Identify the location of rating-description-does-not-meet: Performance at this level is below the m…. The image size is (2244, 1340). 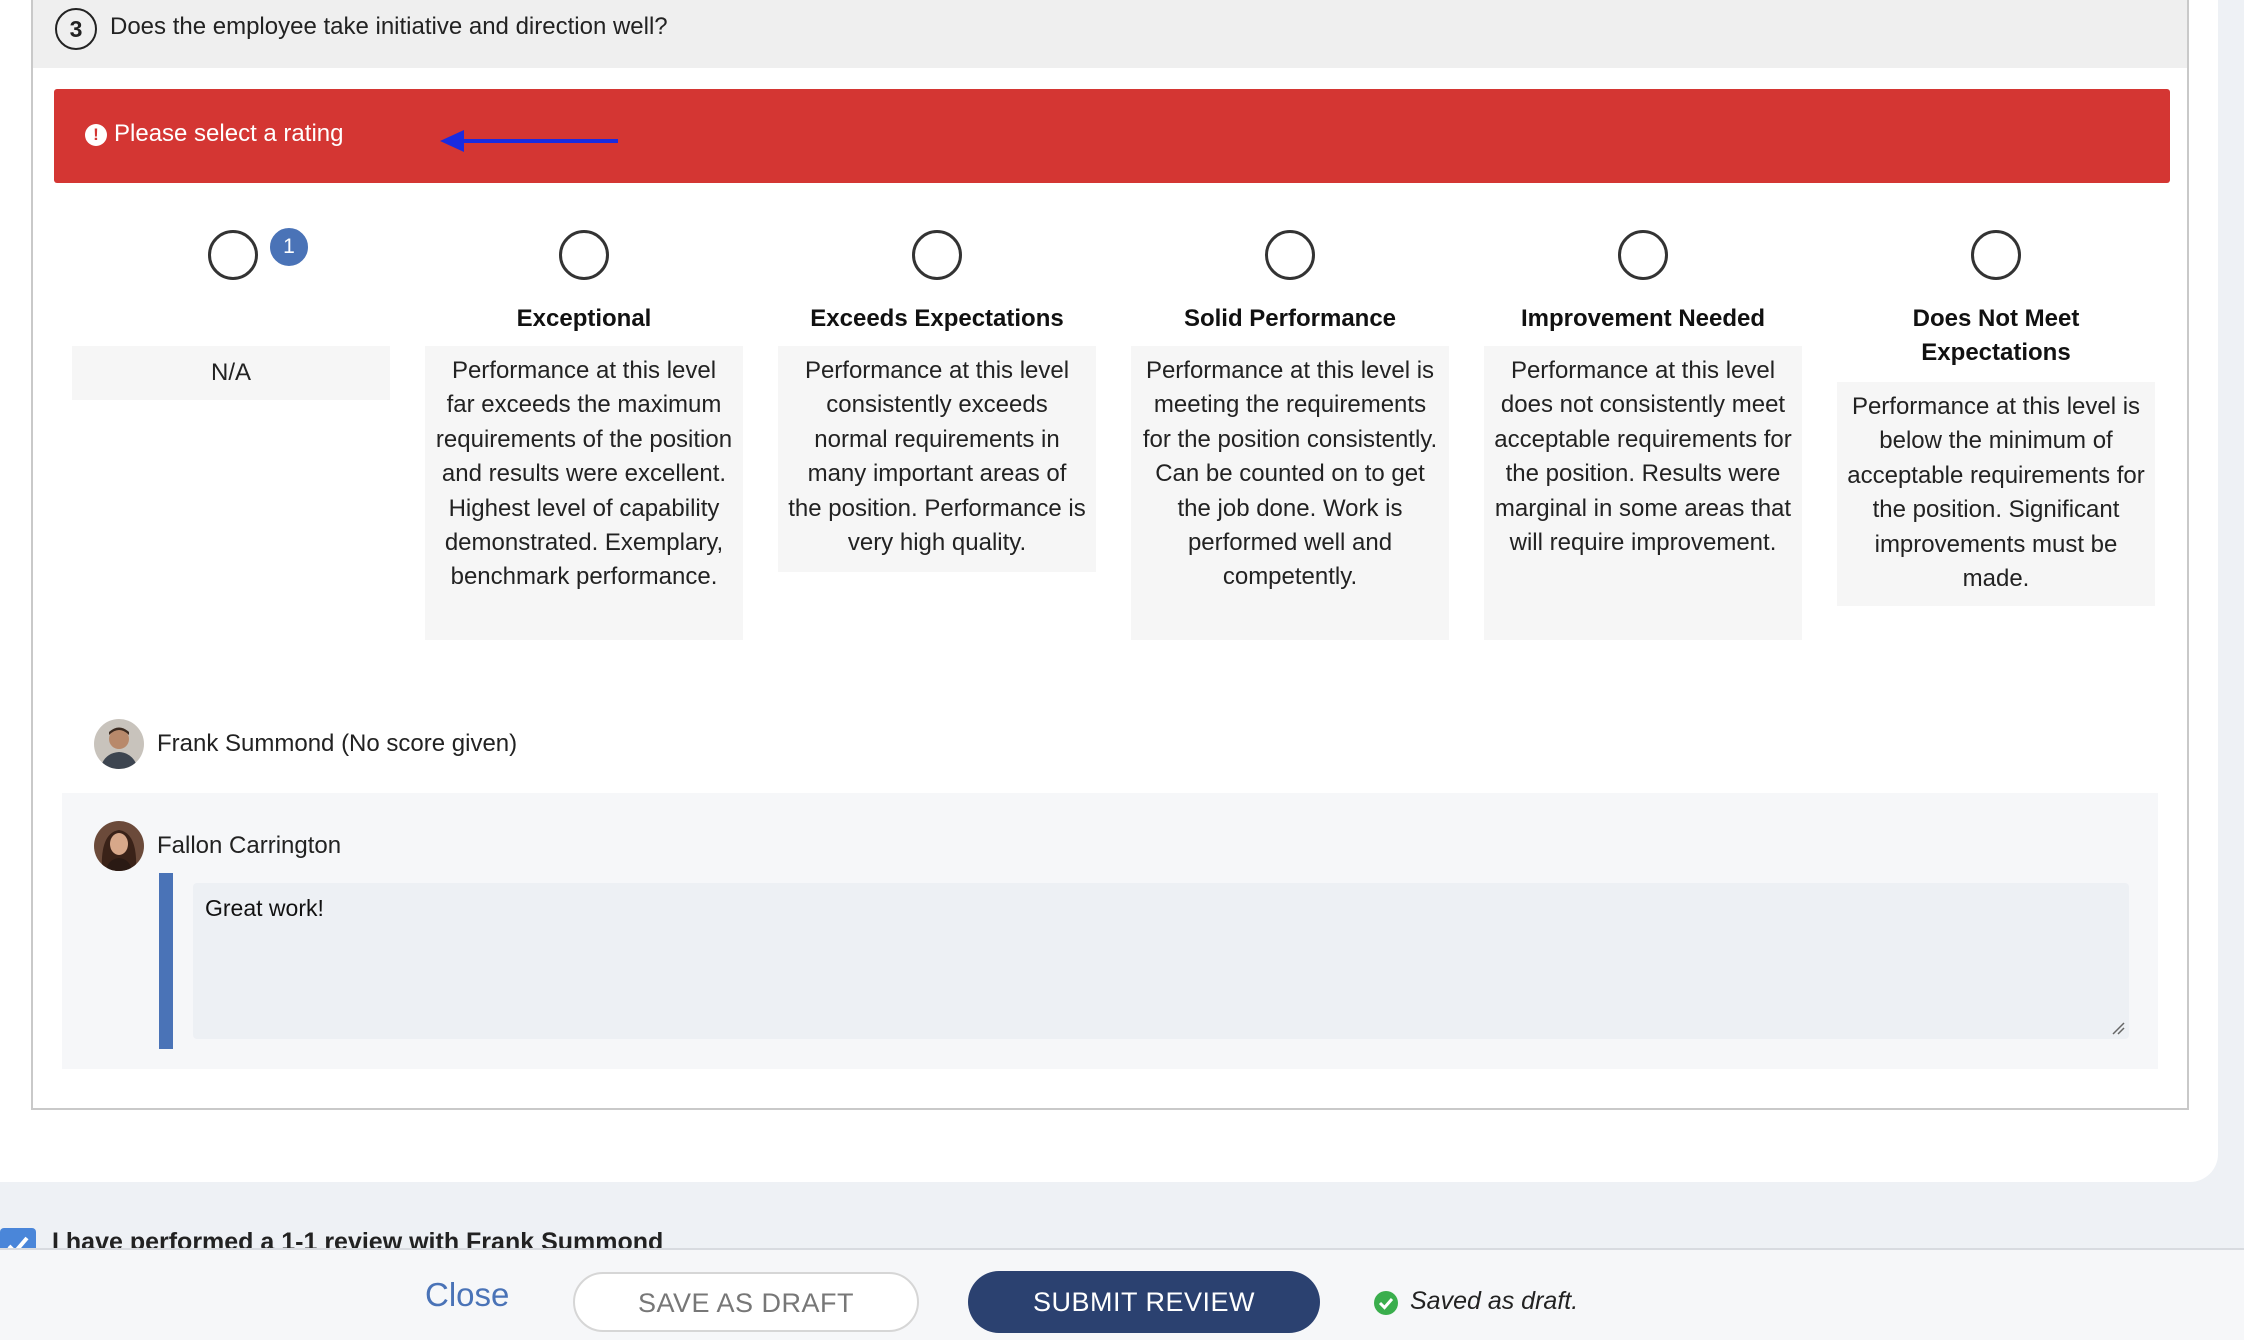
(1996, 494).